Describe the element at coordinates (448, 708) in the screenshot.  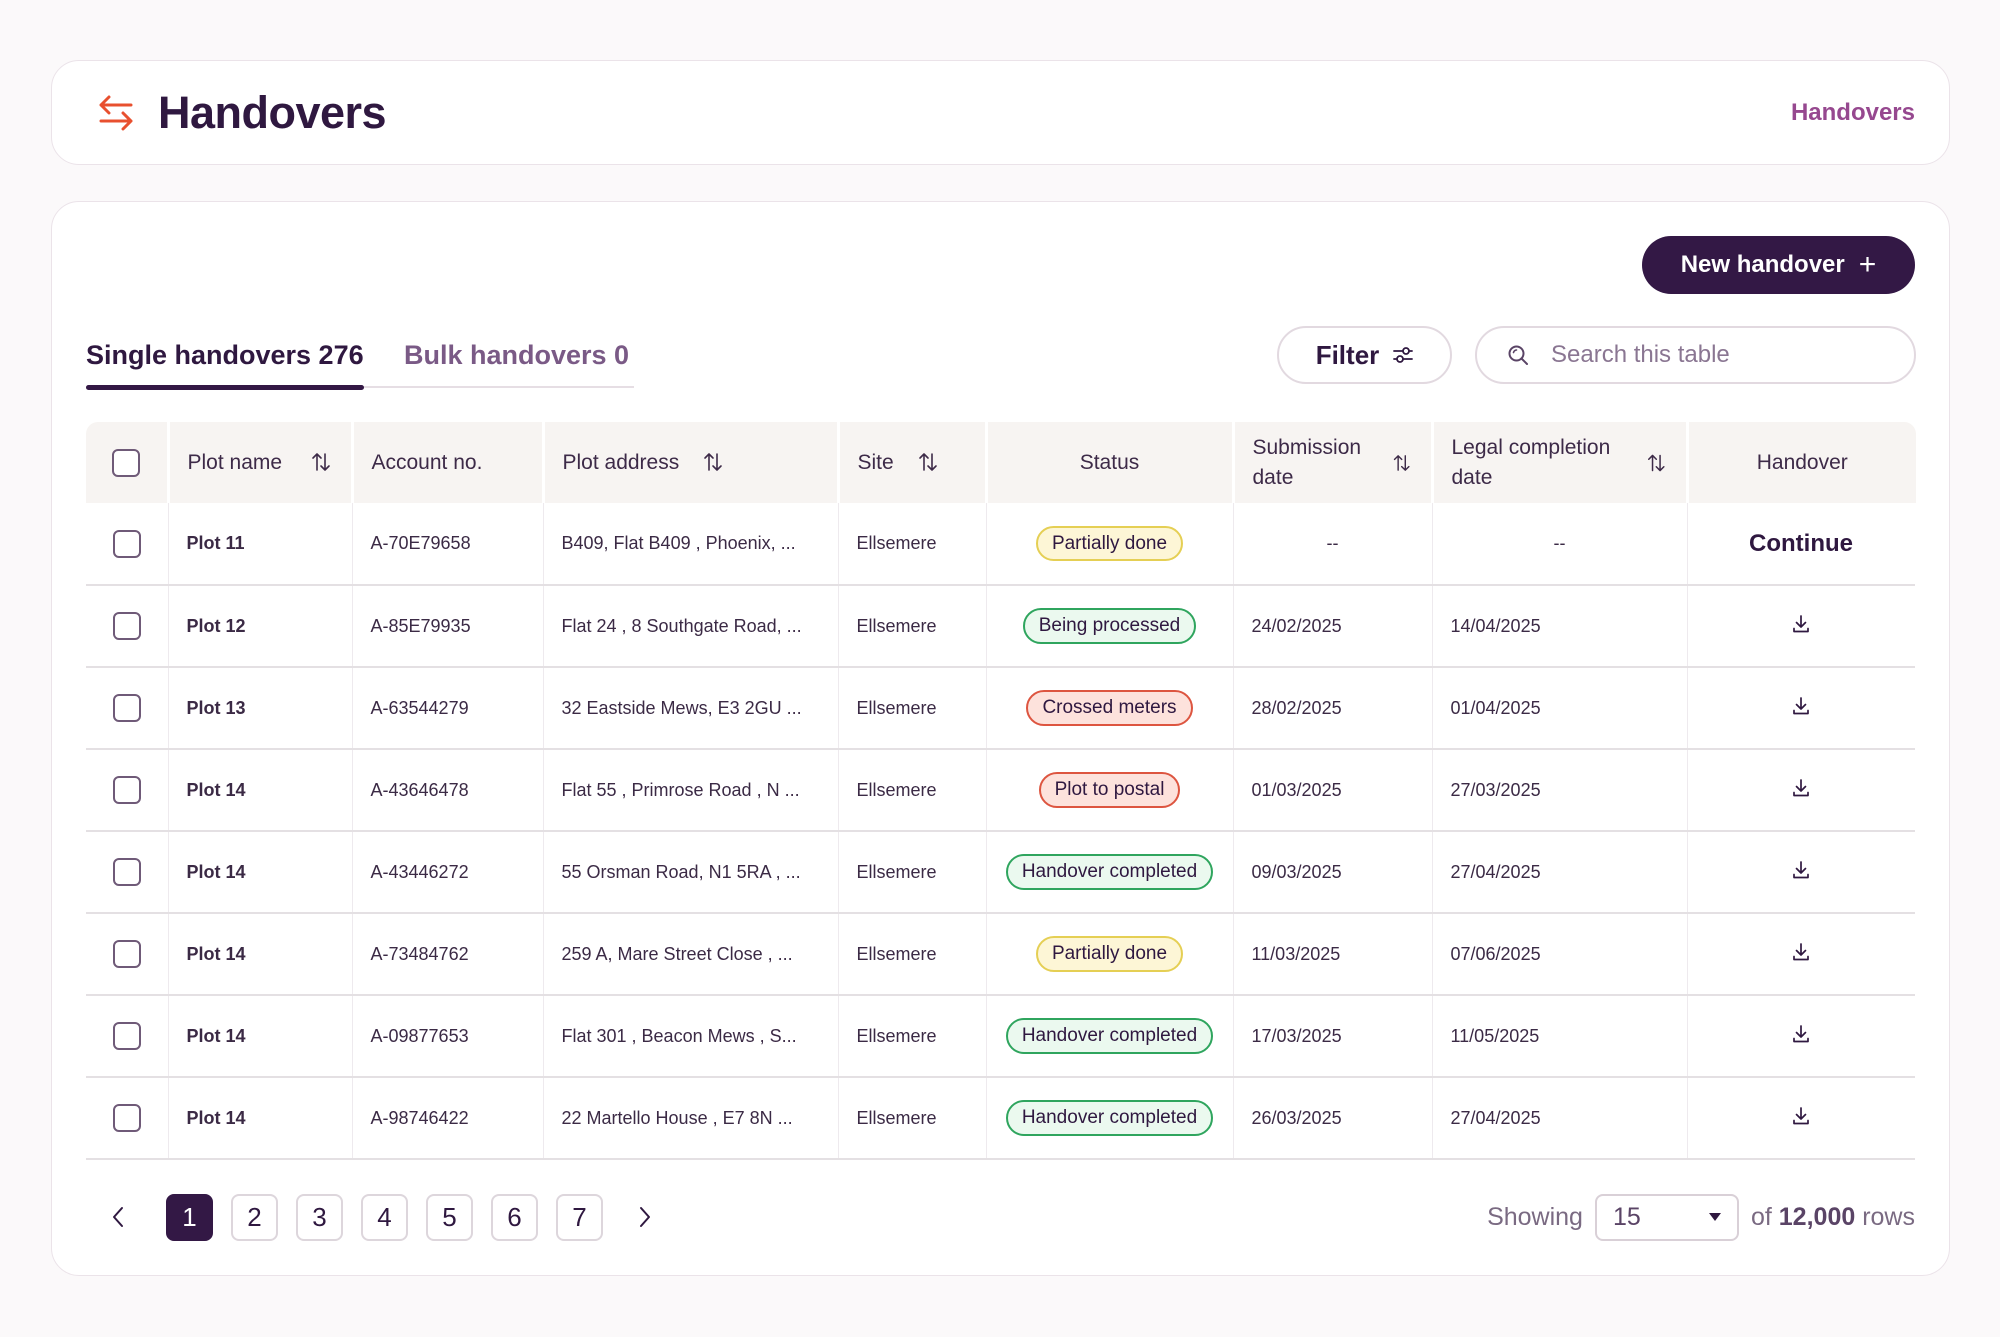
I see `cell-account-no: A-63544279` at that location.